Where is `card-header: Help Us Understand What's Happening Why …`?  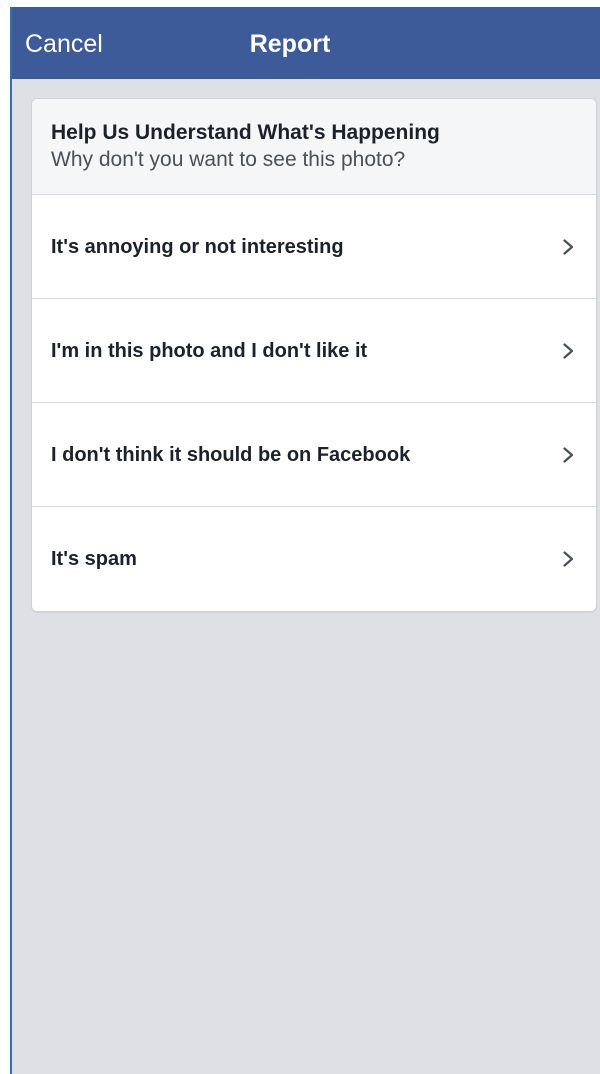 card-header: Help Us Understand What's Happening Why … is located at coordinates (314, 147).